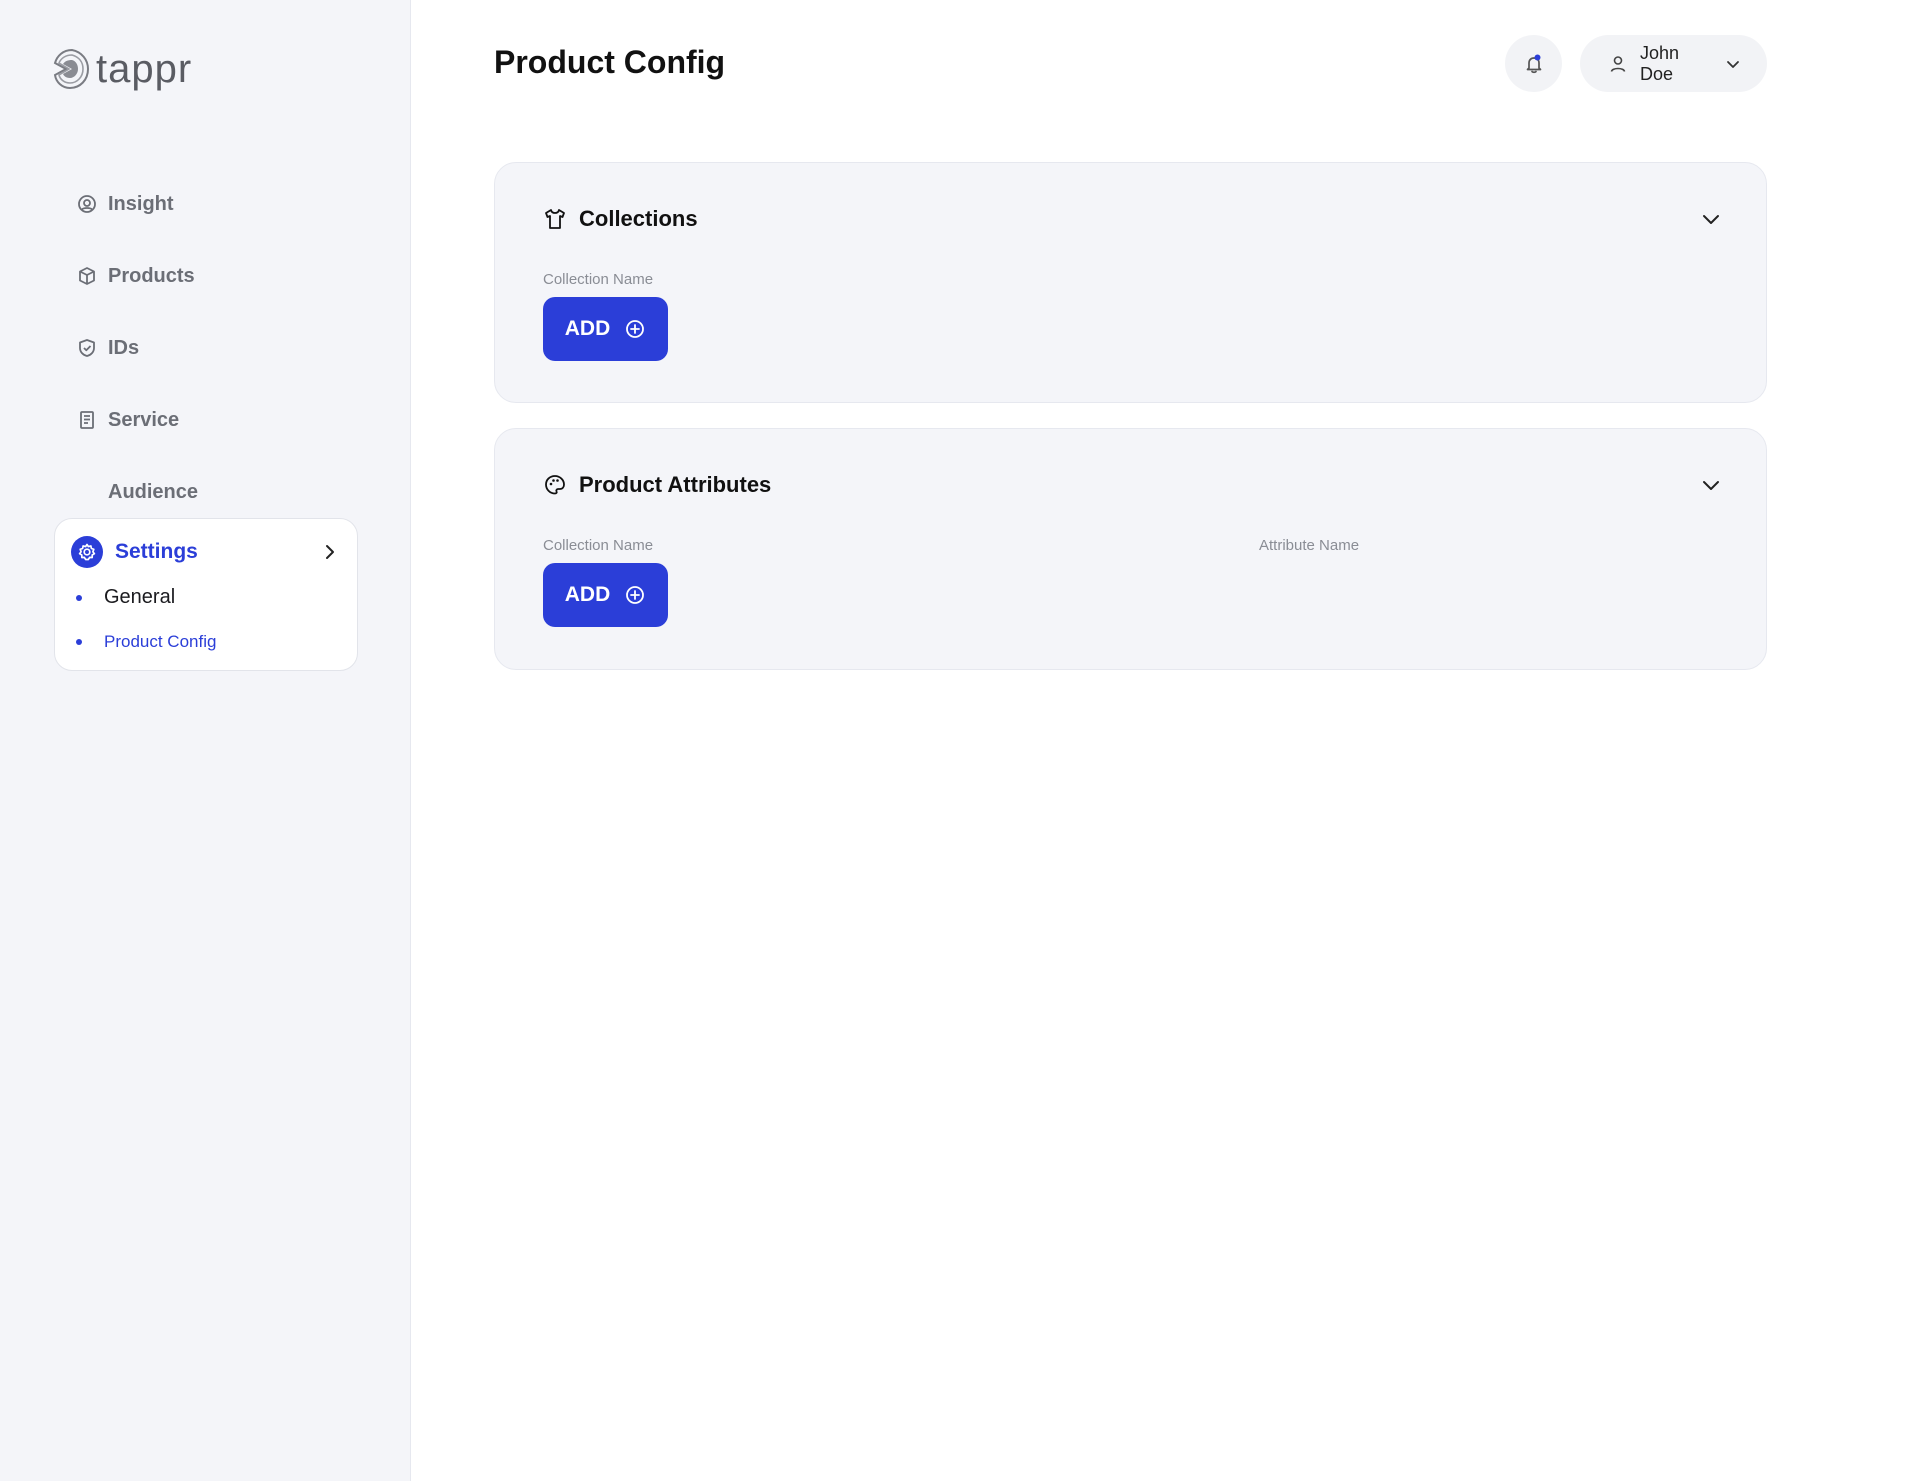 The image size is (1921, 1481). I want to click on sidebar-subitem-label: Product Config, so click(160, 641).